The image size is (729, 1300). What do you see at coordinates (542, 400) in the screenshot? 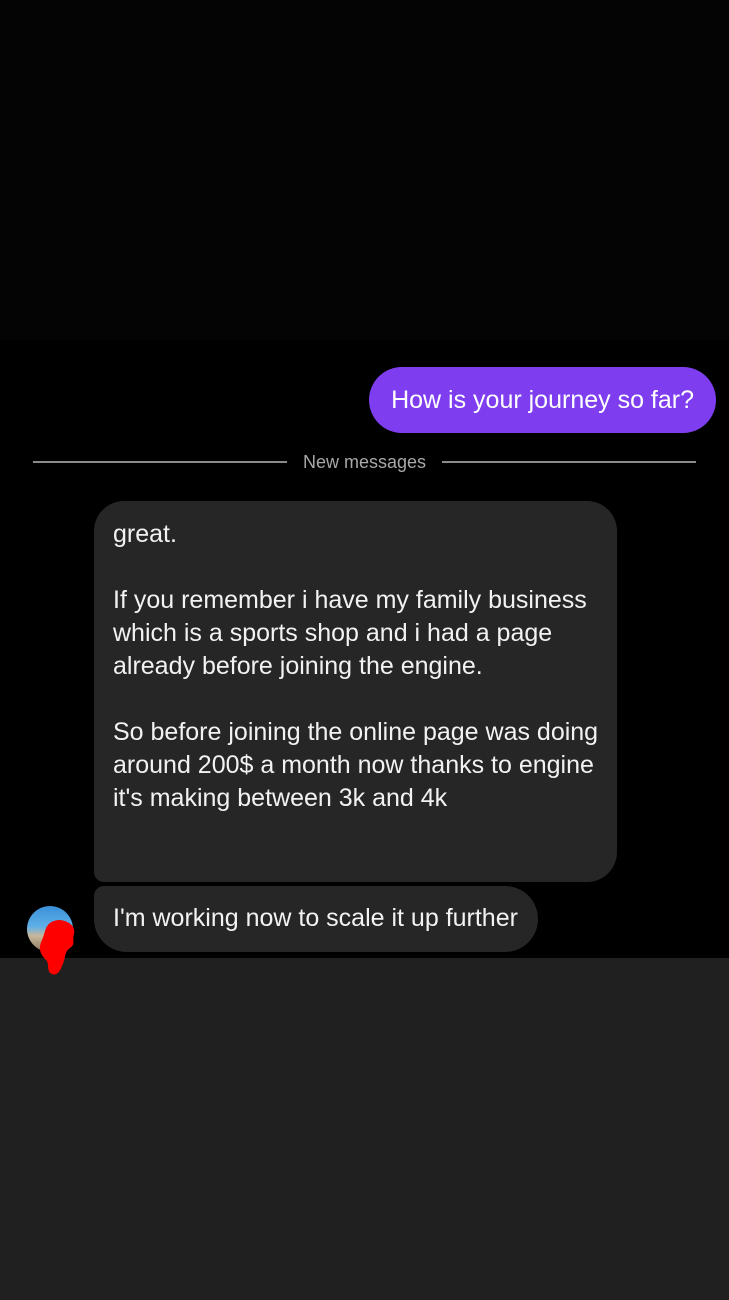
I see `outgoing-message-bubble: How is your journey so far?` at bounding box center [542, 400].